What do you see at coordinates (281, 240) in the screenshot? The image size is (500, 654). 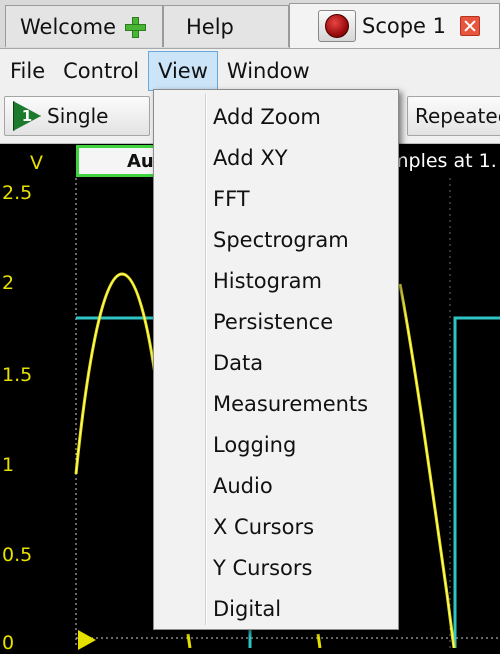 I see `menu-item-spectrogram: Spectrogram` at bounding box center [281, 240].